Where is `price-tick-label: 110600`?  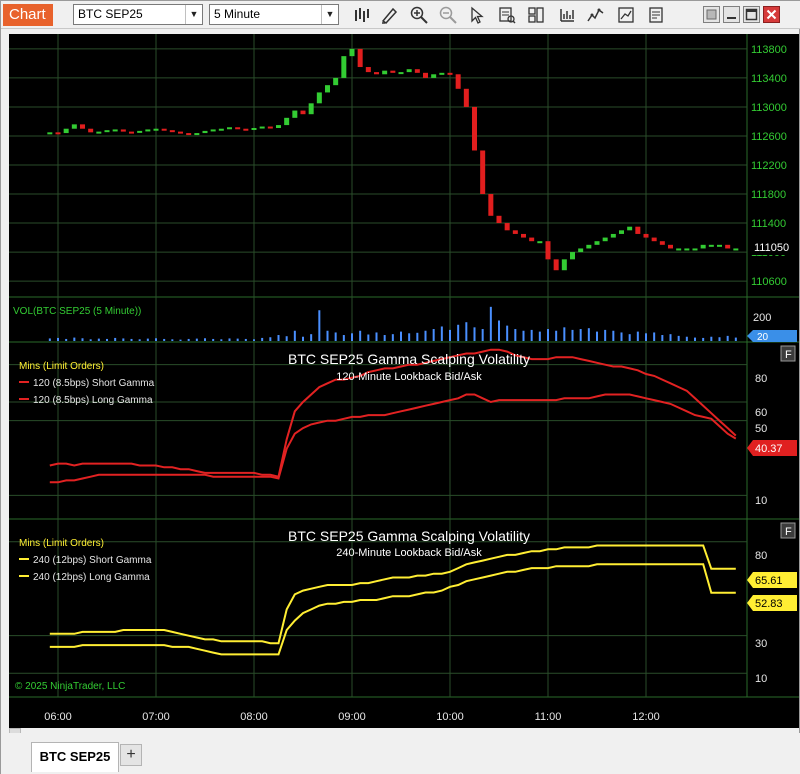 price-tick-label: 110600 is located at coordinates (769, 282).